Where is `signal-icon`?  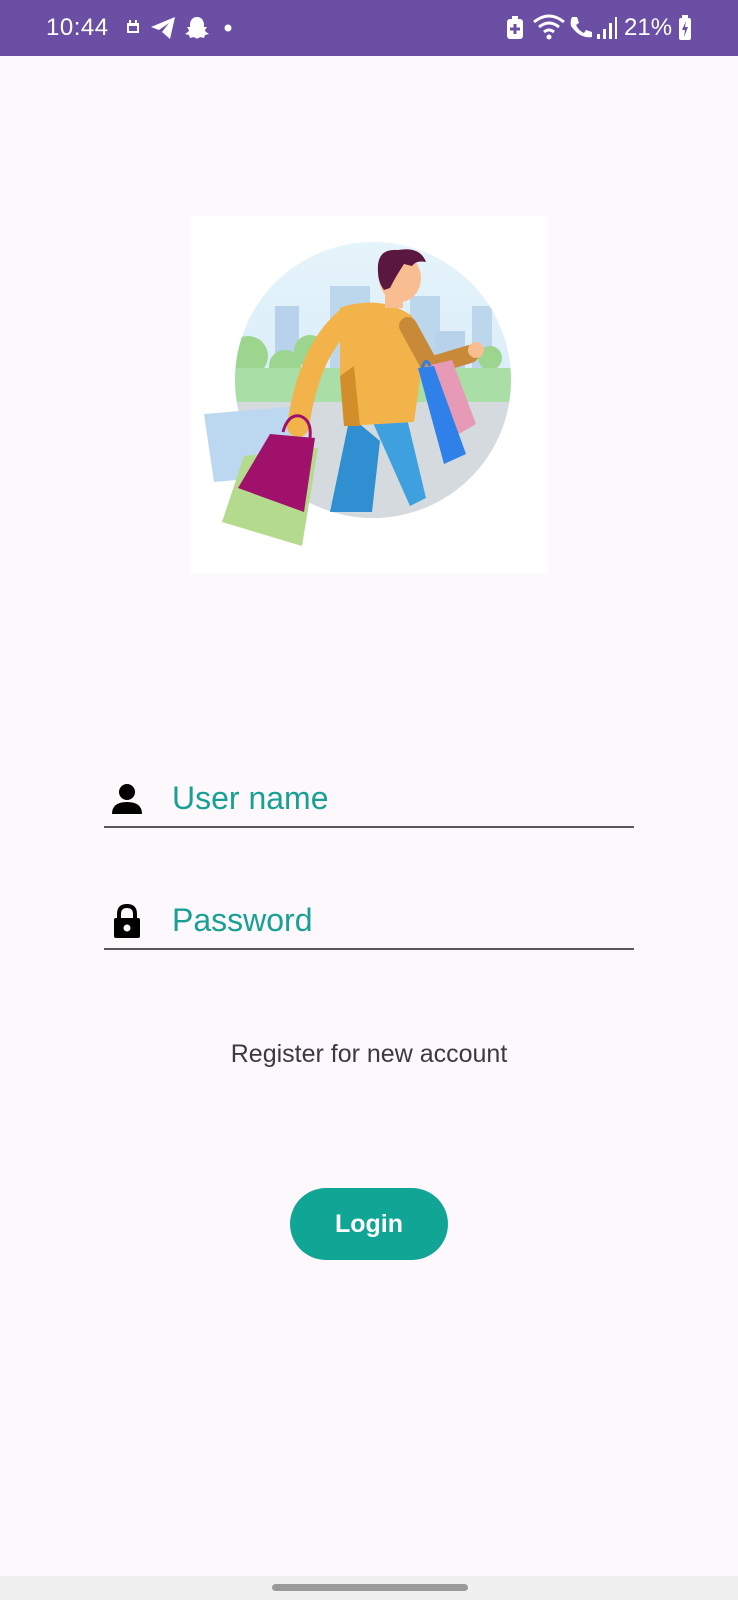 signal-icon is located at coordinates (607, 28).